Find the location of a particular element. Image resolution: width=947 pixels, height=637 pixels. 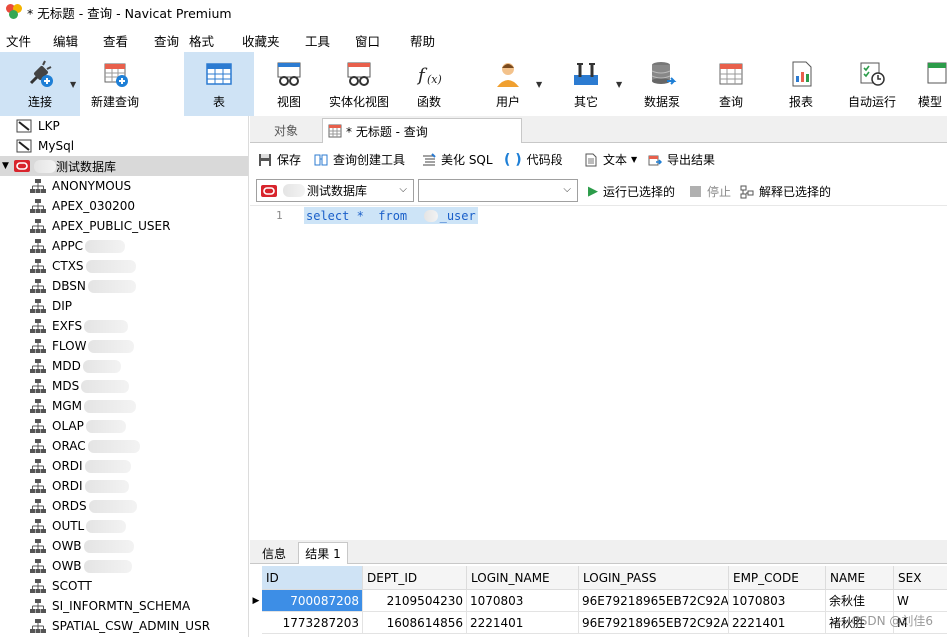

tree-item-schema: CTXS is located at coordinates (124, 266).